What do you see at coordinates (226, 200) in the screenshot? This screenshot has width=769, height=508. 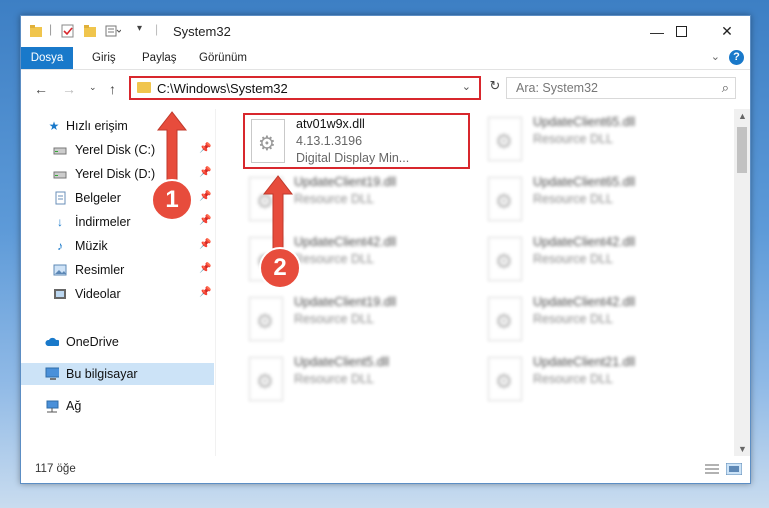 I see `step-annotations` at bounding box center [226, 200].